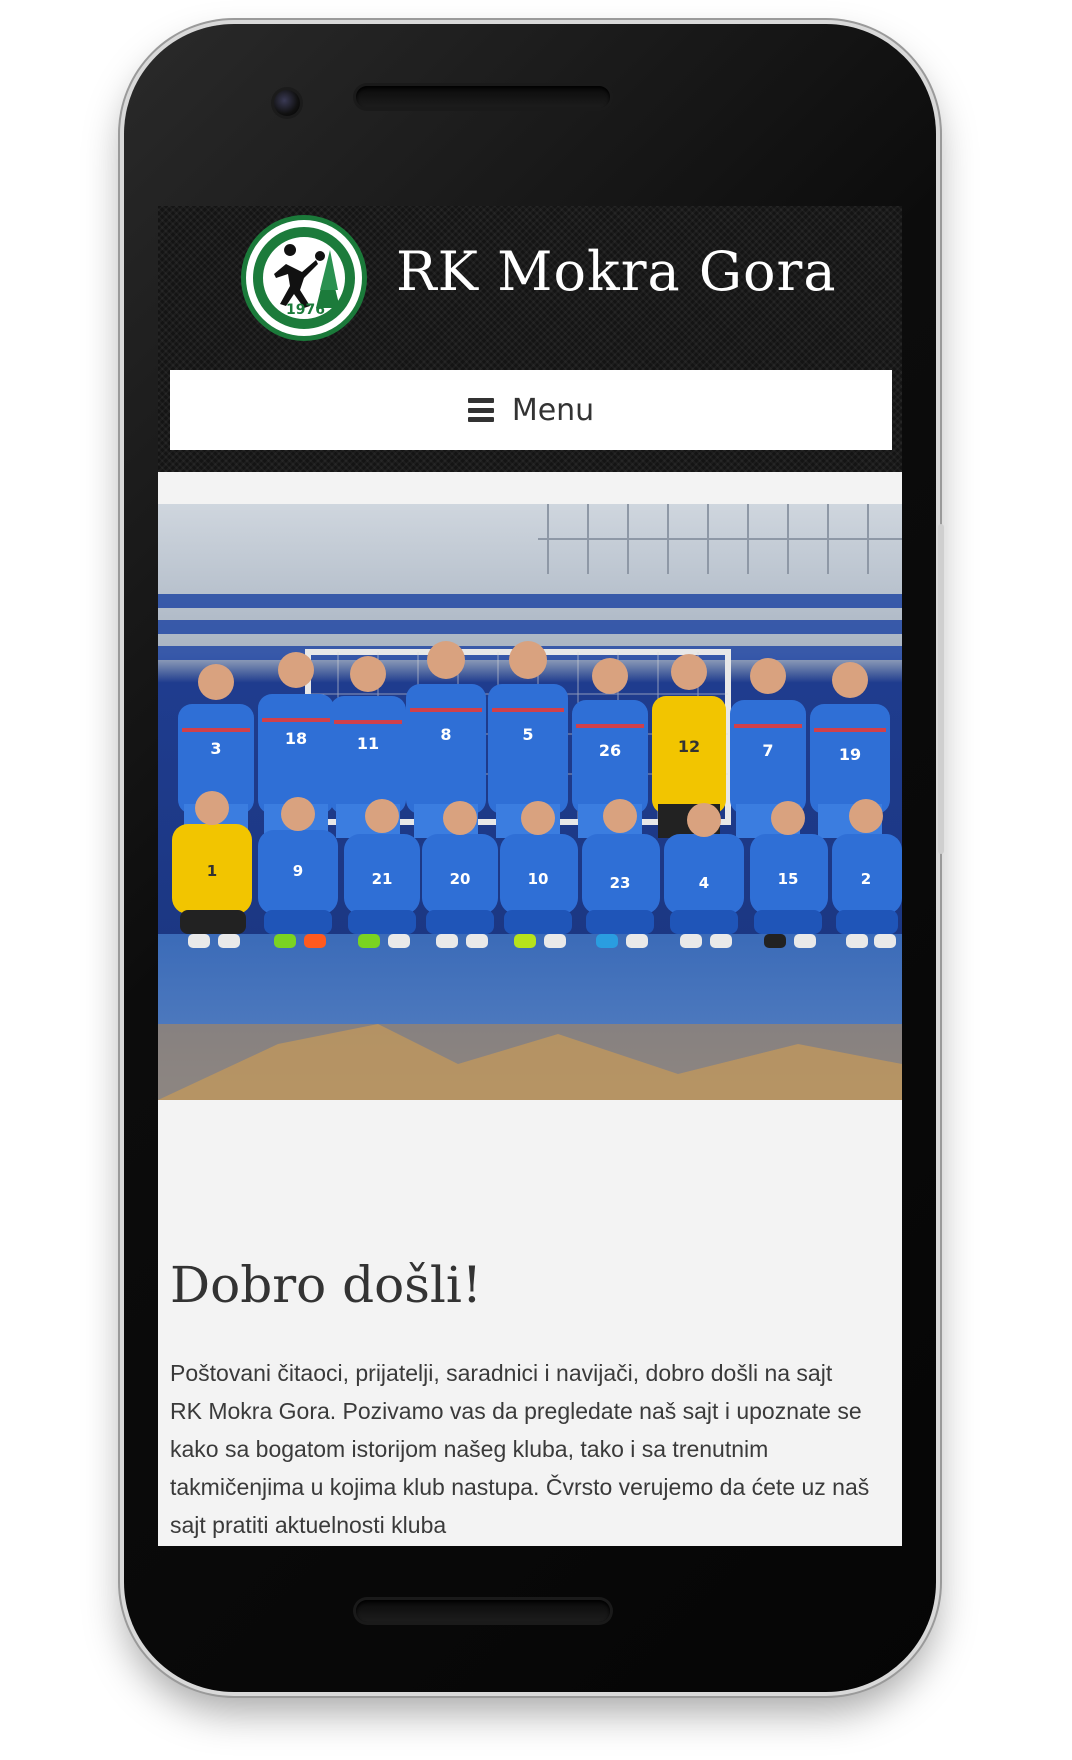 Image resolution: width=1072 pixels, height=1760 pixels. I want to click on site-title: RK Mokra Gora, so click(616, 271).